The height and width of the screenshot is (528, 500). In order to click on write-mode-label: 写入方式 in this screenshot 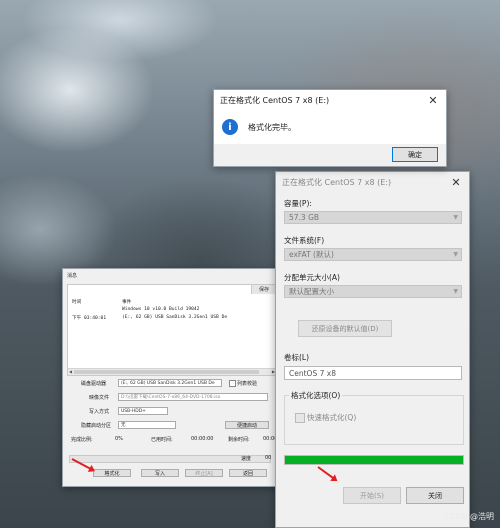, I will do `click(99, 412)`.